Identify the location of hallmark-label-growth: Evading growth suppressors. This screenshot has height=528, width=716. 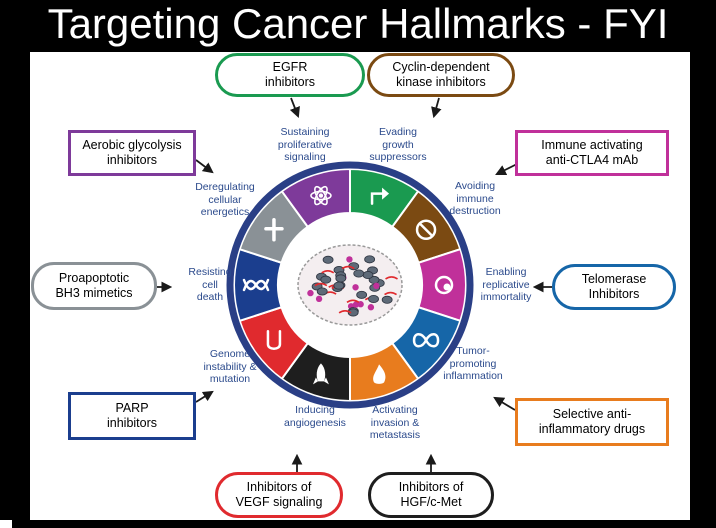
(398, 145).